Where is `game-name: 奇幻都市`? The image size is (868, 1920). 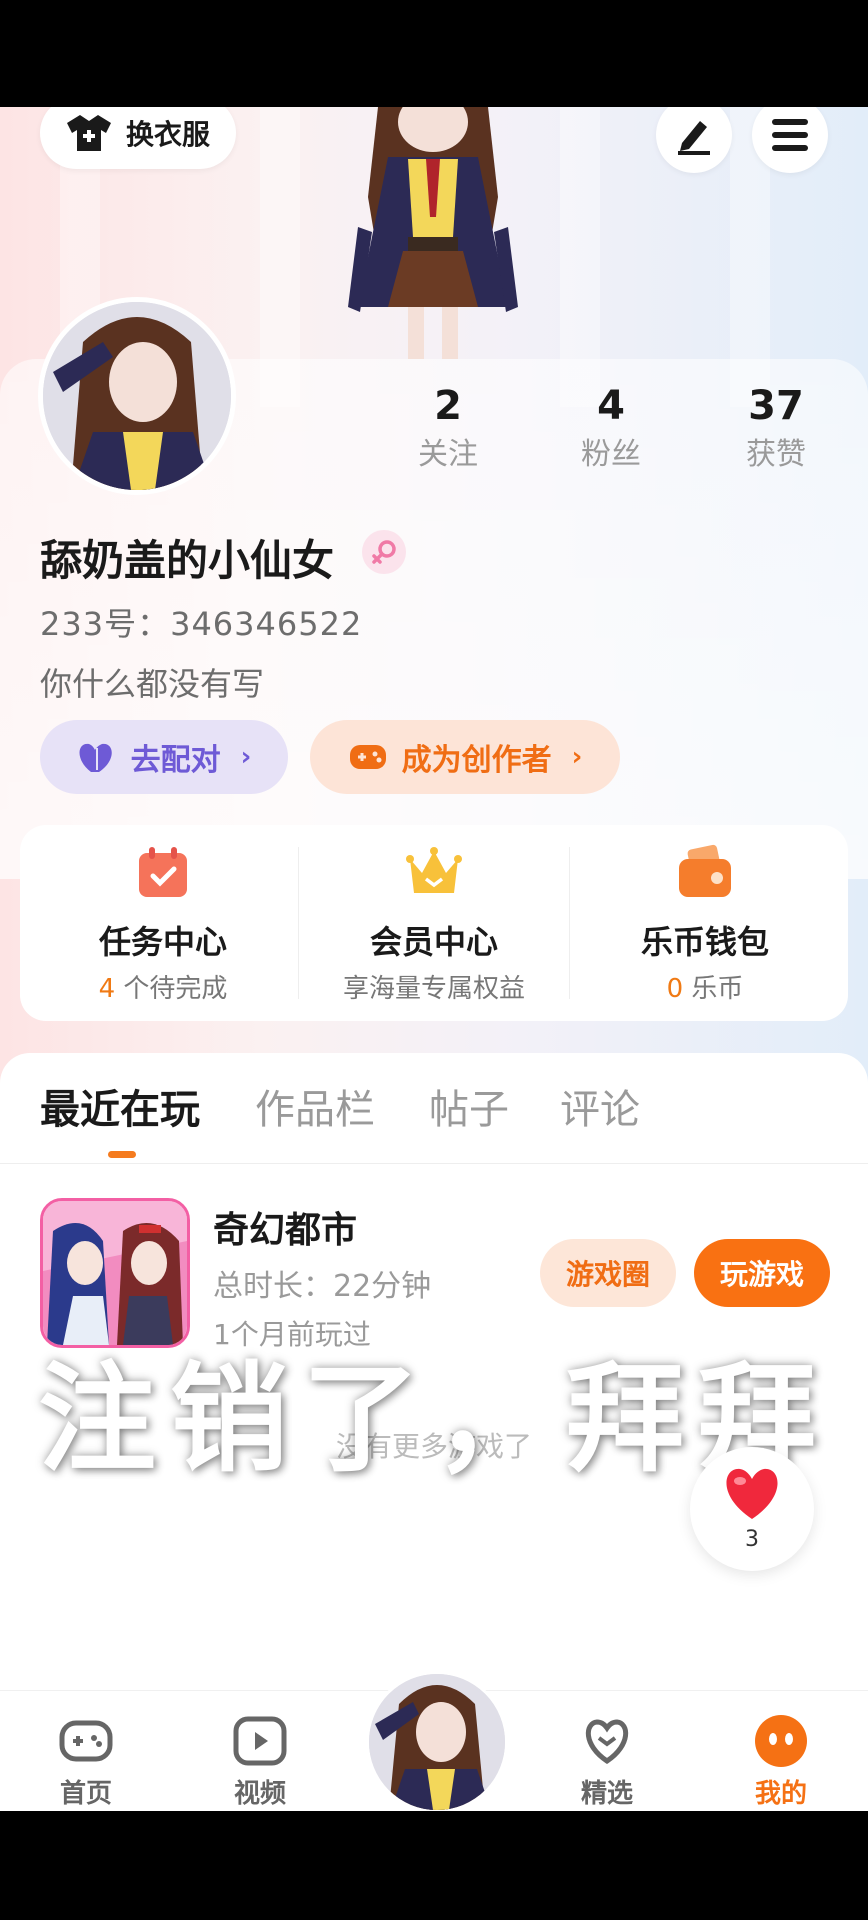 game-name: 奇幻都市 is located at coordinates (285, 1230).